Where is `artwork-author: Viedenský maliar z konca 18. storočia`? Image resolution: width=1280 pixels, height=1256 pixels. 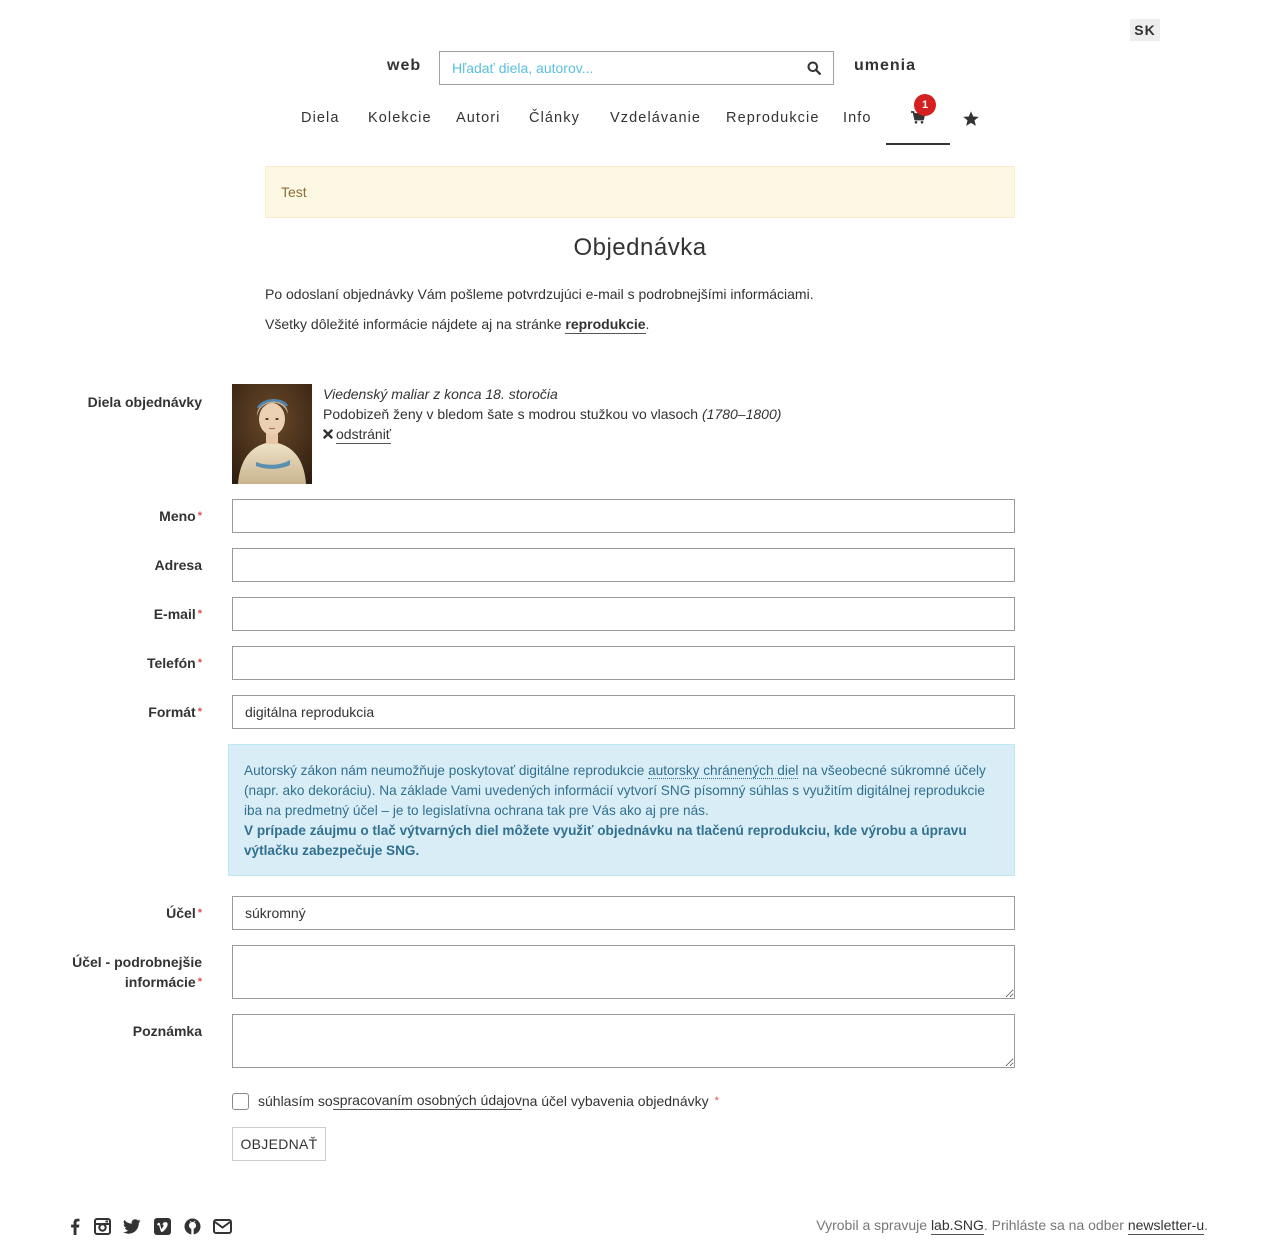
artwork-author: Viedenský maliar z konca 18. storočia is located at coordinates (440, 394).